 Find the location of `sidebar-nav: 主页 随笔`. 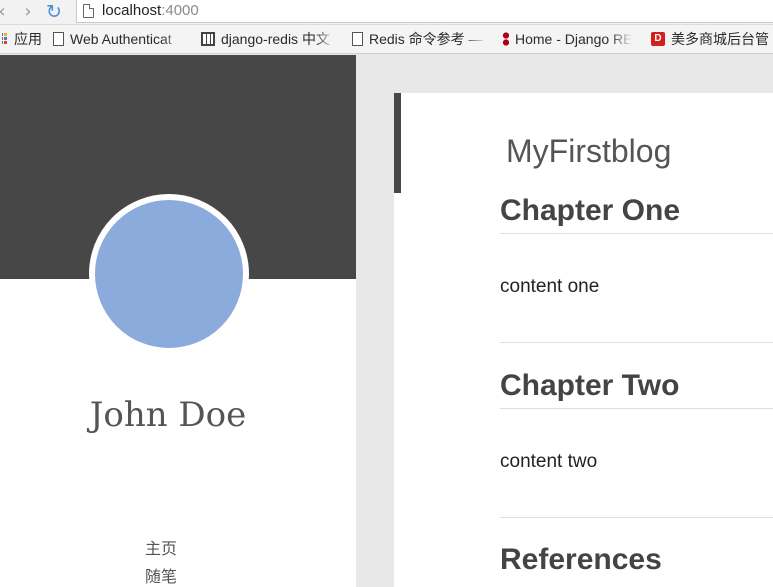

sidebar-nav: 主页 随笔 is located at coordinates (161, 561).